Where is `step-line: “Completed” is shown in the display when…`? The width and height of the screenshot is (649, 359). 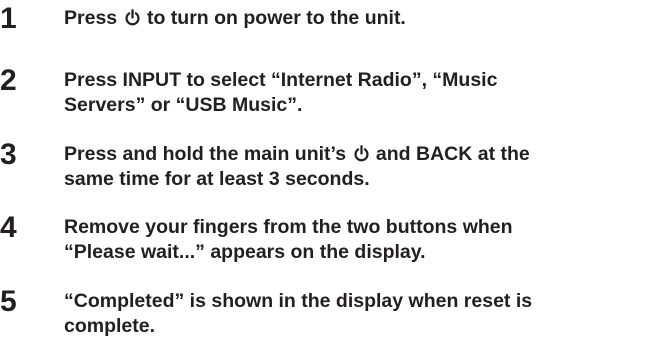
step-line: “Completed” is shown in the display when… is located at coordinates (298, 301).